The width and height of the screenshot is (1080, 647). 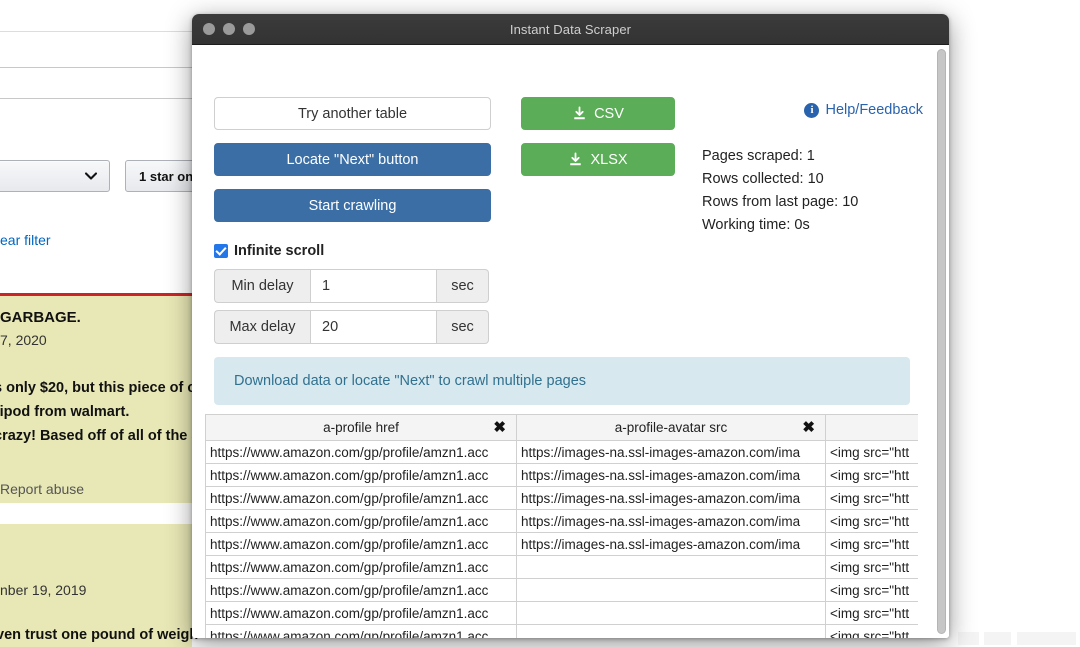 I want to click on help-feedback-link: i Help/Feedback, so click(x=863, y=110).